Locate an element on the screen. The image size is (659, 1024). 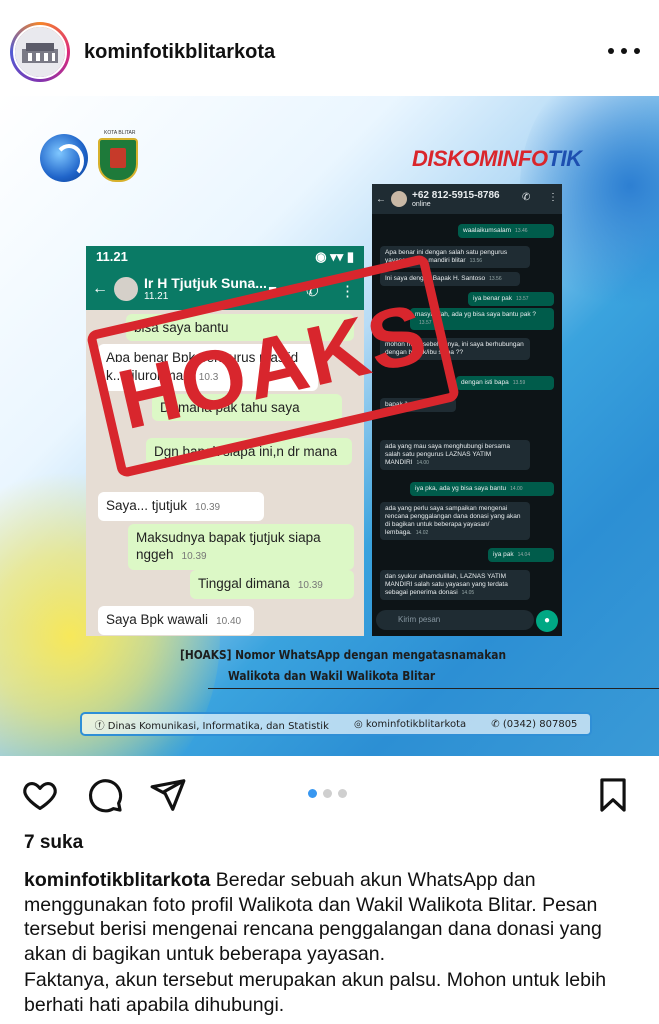
image-caption-line2: Walikota dan Wakil Walikota Blitar is located at coordinates (332, 675).